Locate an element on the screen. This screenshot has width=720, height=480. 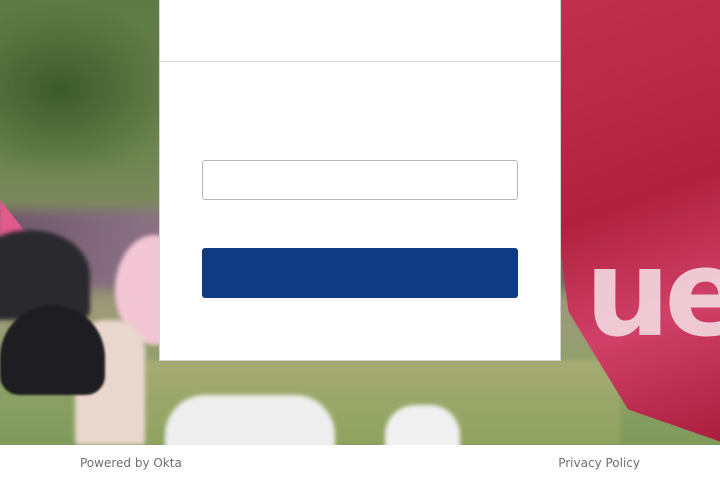
background-flag-lettering: ue is located at coordinates (652, 294).